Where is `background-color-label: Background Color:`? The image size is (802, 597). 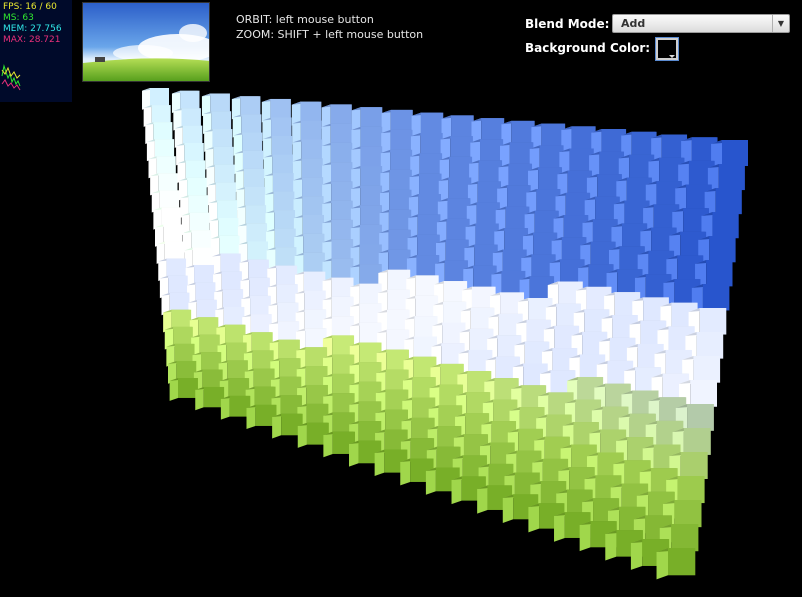
background-color-label: Background Color: is located at coordinates (588, 48).